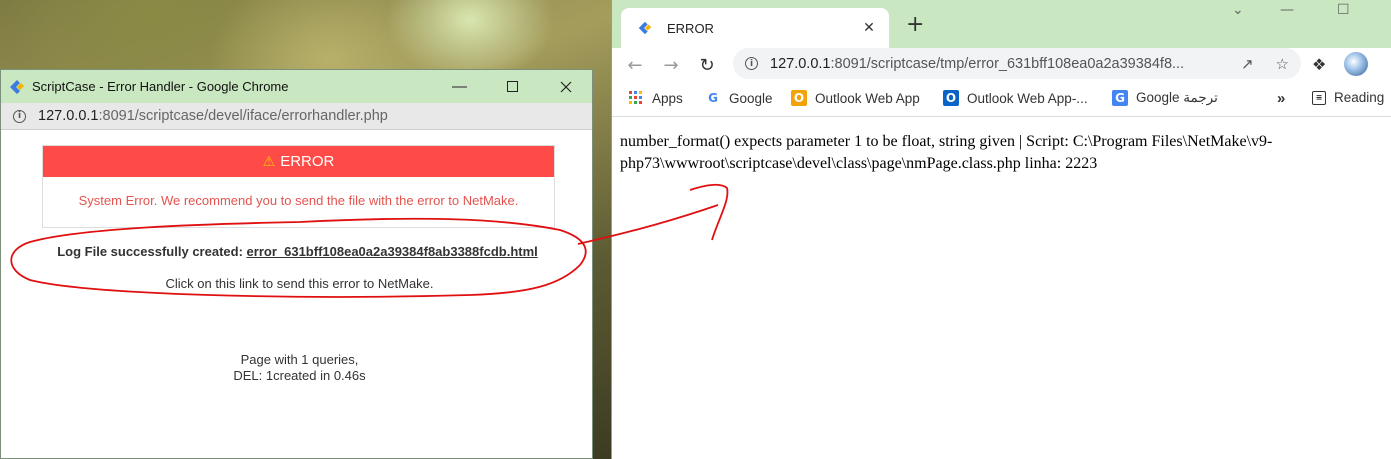 The height and width of the screenshot is (459, 1391). I want to click on bookmark-google: G Google, so click(739, 98).